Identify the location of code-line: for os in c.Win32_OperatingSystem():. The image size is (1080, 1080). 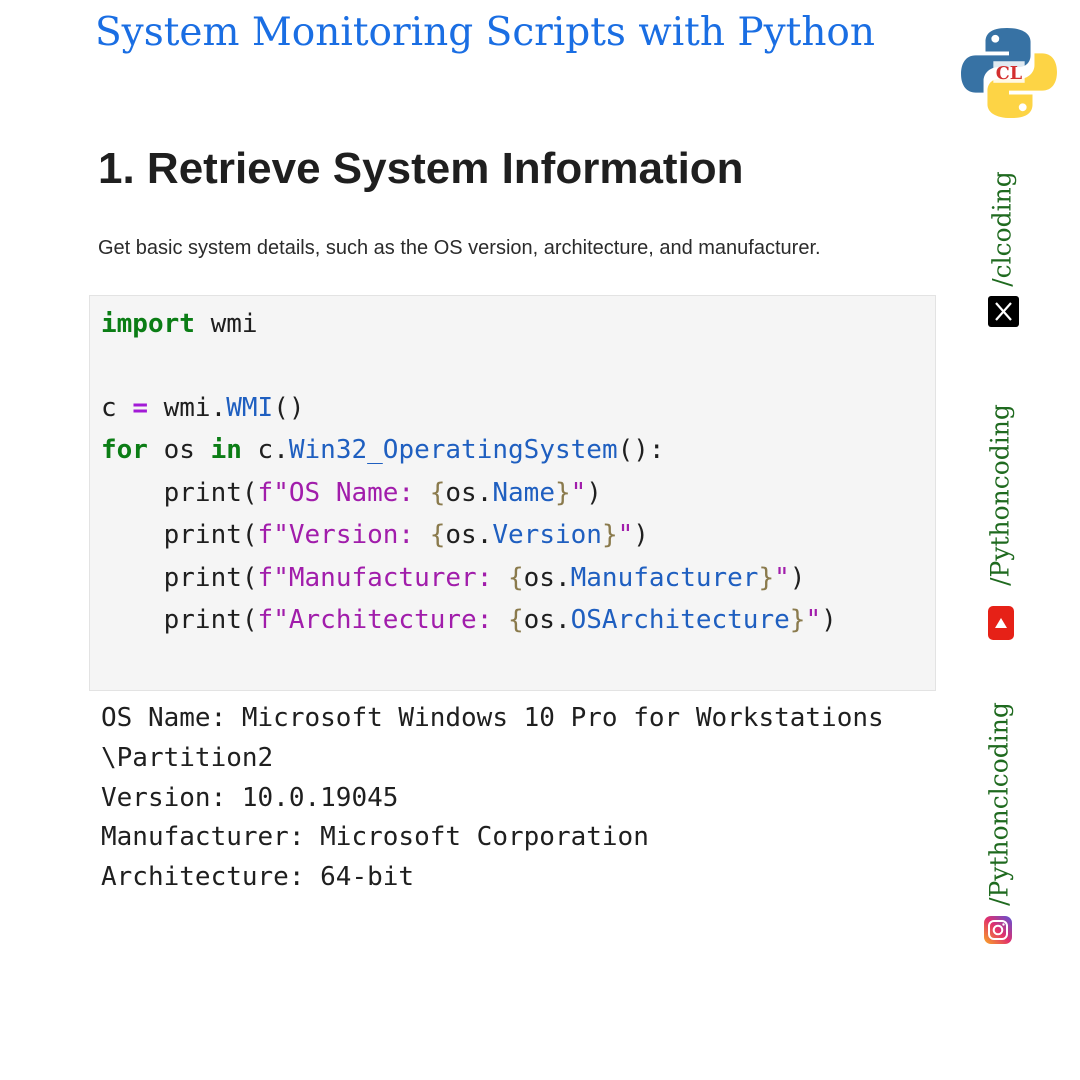
(383, 450).